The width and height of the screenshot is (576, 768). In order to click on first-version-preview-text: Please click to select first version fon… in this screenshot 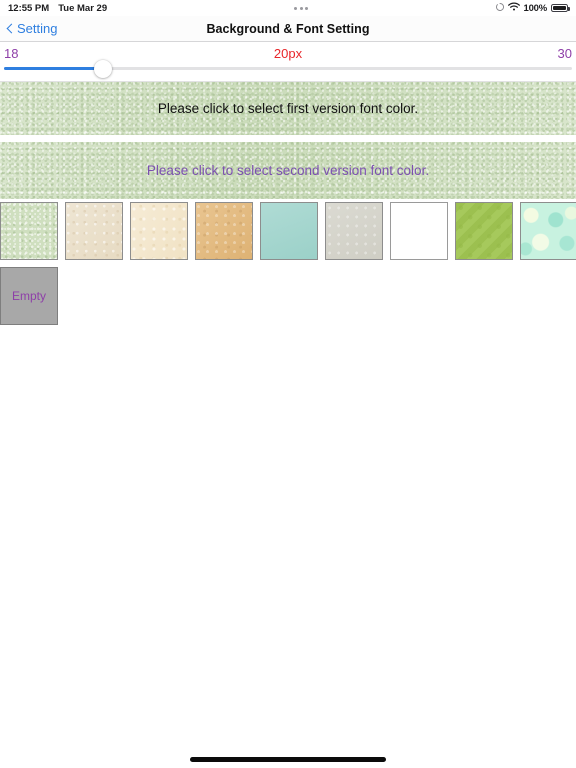, I will do `click(288, 108)`.